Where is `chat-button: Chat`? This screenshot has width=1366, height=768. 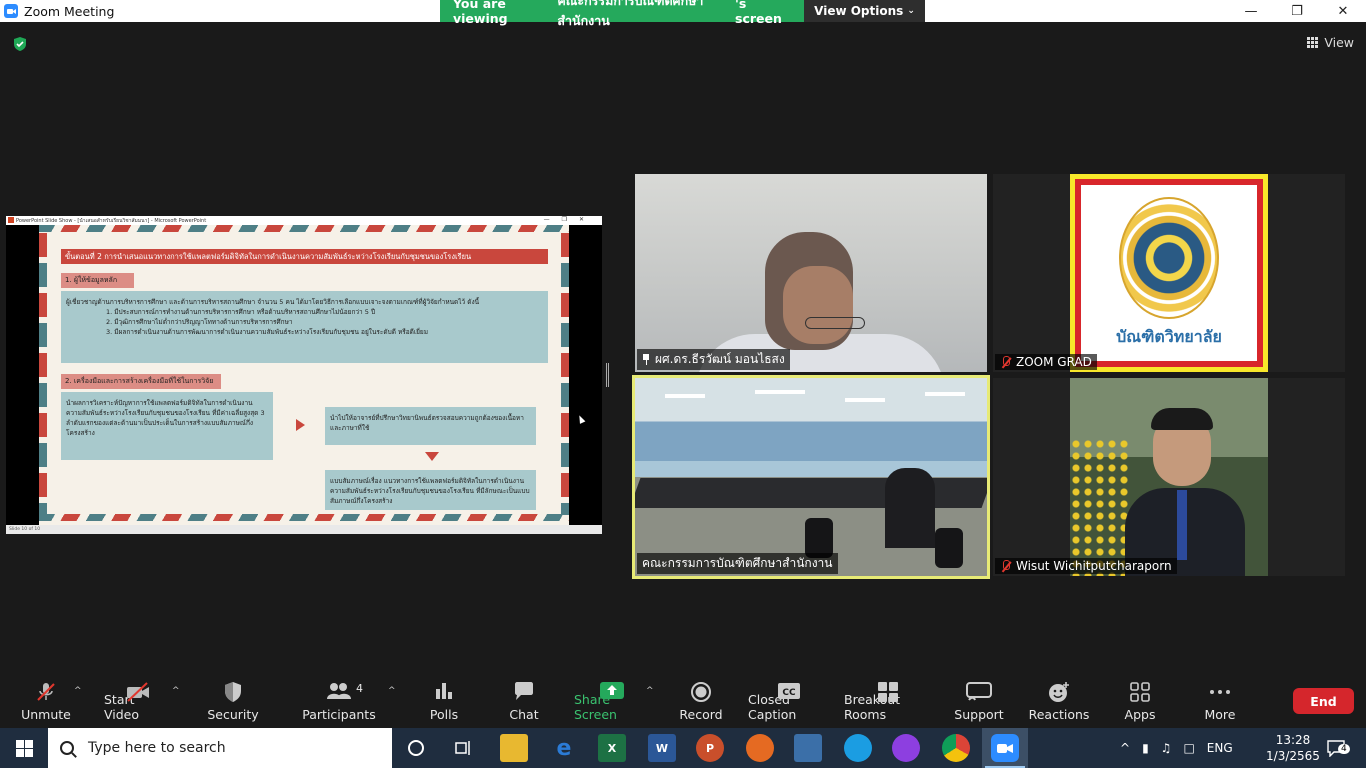 chat-button: Chat is located at coordinates (524, 700).